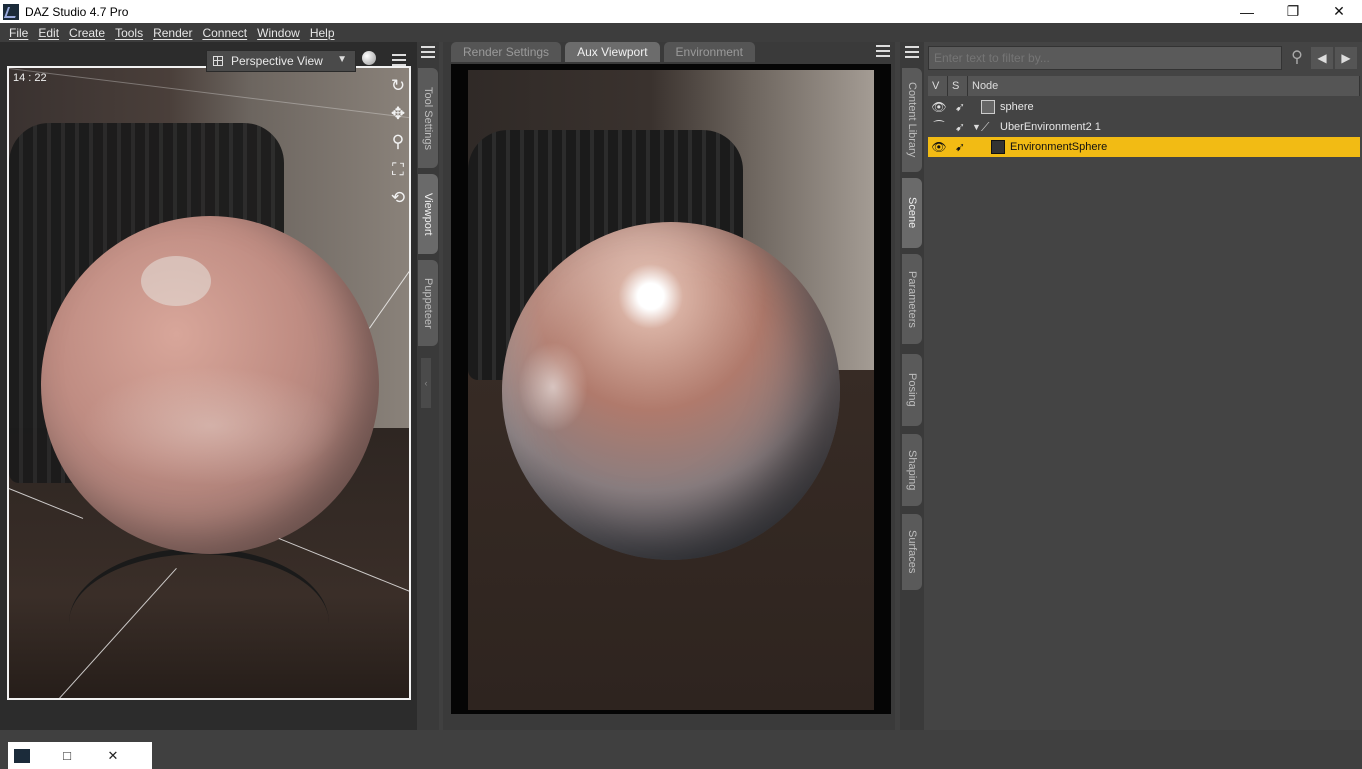 Image resolution: width=1362 pixels, height=769 pixels. I want to click on aux-rendered-sphere, so click(671, 391).